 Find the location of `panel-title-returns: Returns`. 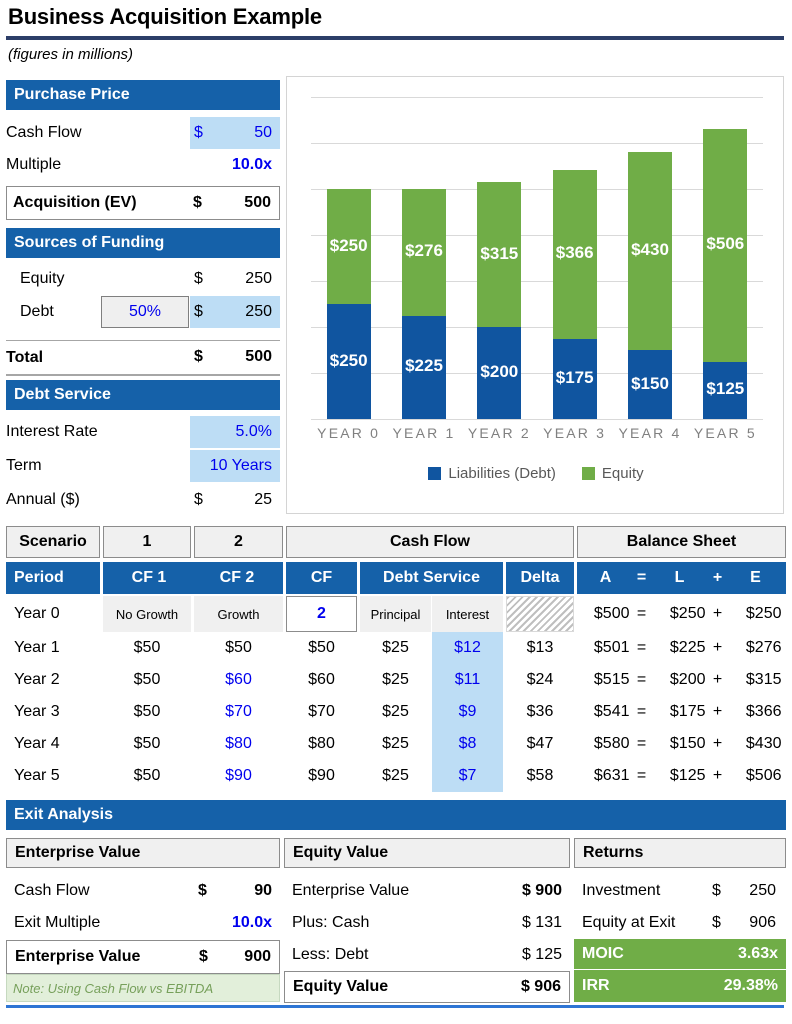

panel-title-returns: Returns is located at coordinates (680, 853).